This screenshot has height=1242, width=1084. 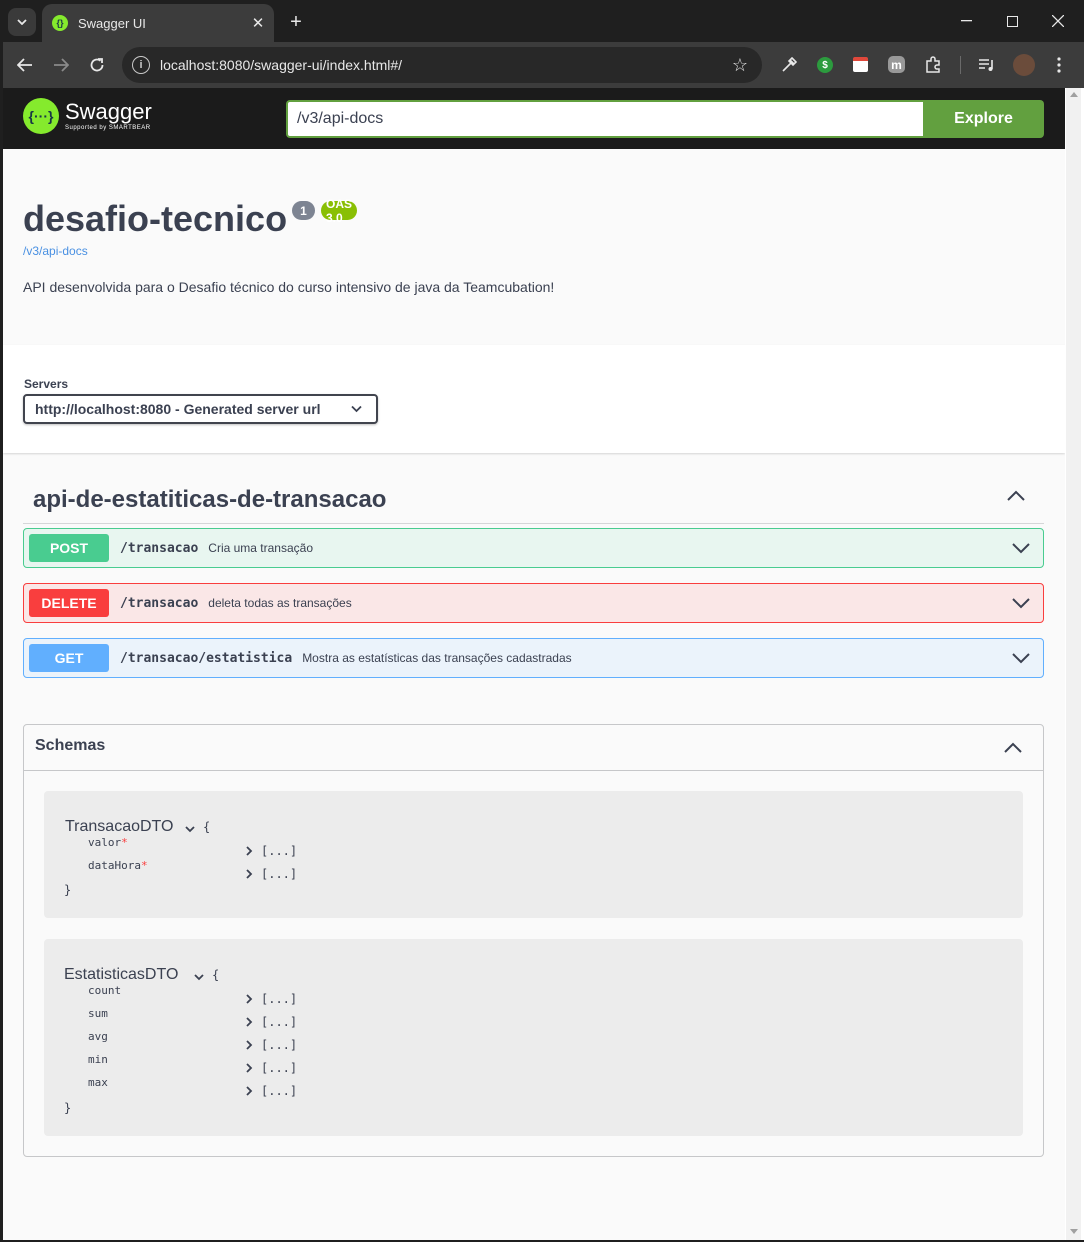 What do you see at coordinates (1074, 1231) in the screenshot?
I see `scroll-down-arrow-icon` at bounding box center [1074, 1231].